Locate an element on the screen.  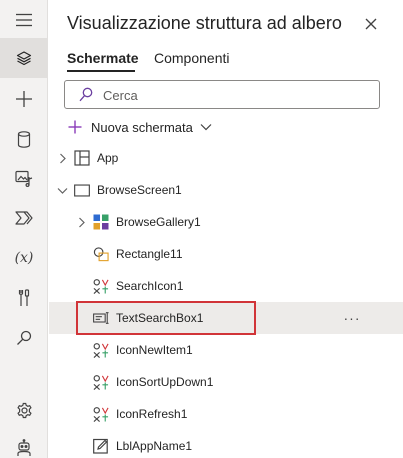
more-options-button: ··· is located at coordinates (352, 318).